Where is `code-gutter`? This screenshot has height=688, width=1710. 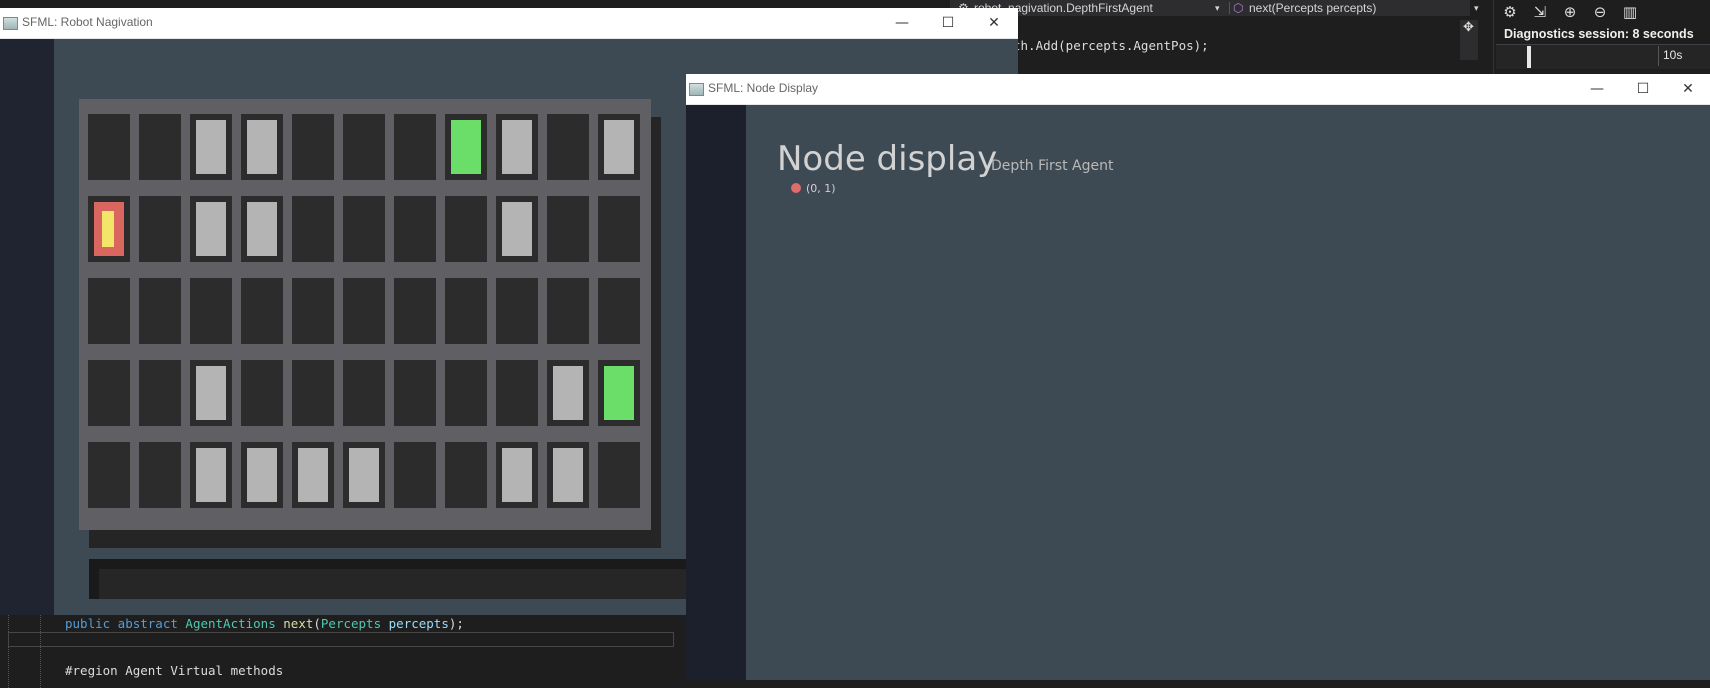 code-gutter is located at coordinates (30, 651).